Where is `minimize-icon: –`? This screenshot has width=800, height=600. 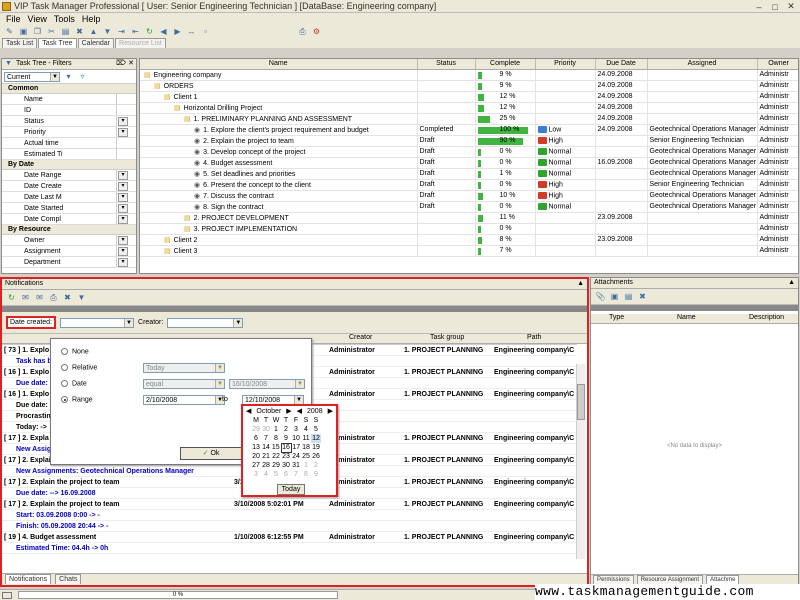 minimize-icon: – is located at coordinates (759, 6).